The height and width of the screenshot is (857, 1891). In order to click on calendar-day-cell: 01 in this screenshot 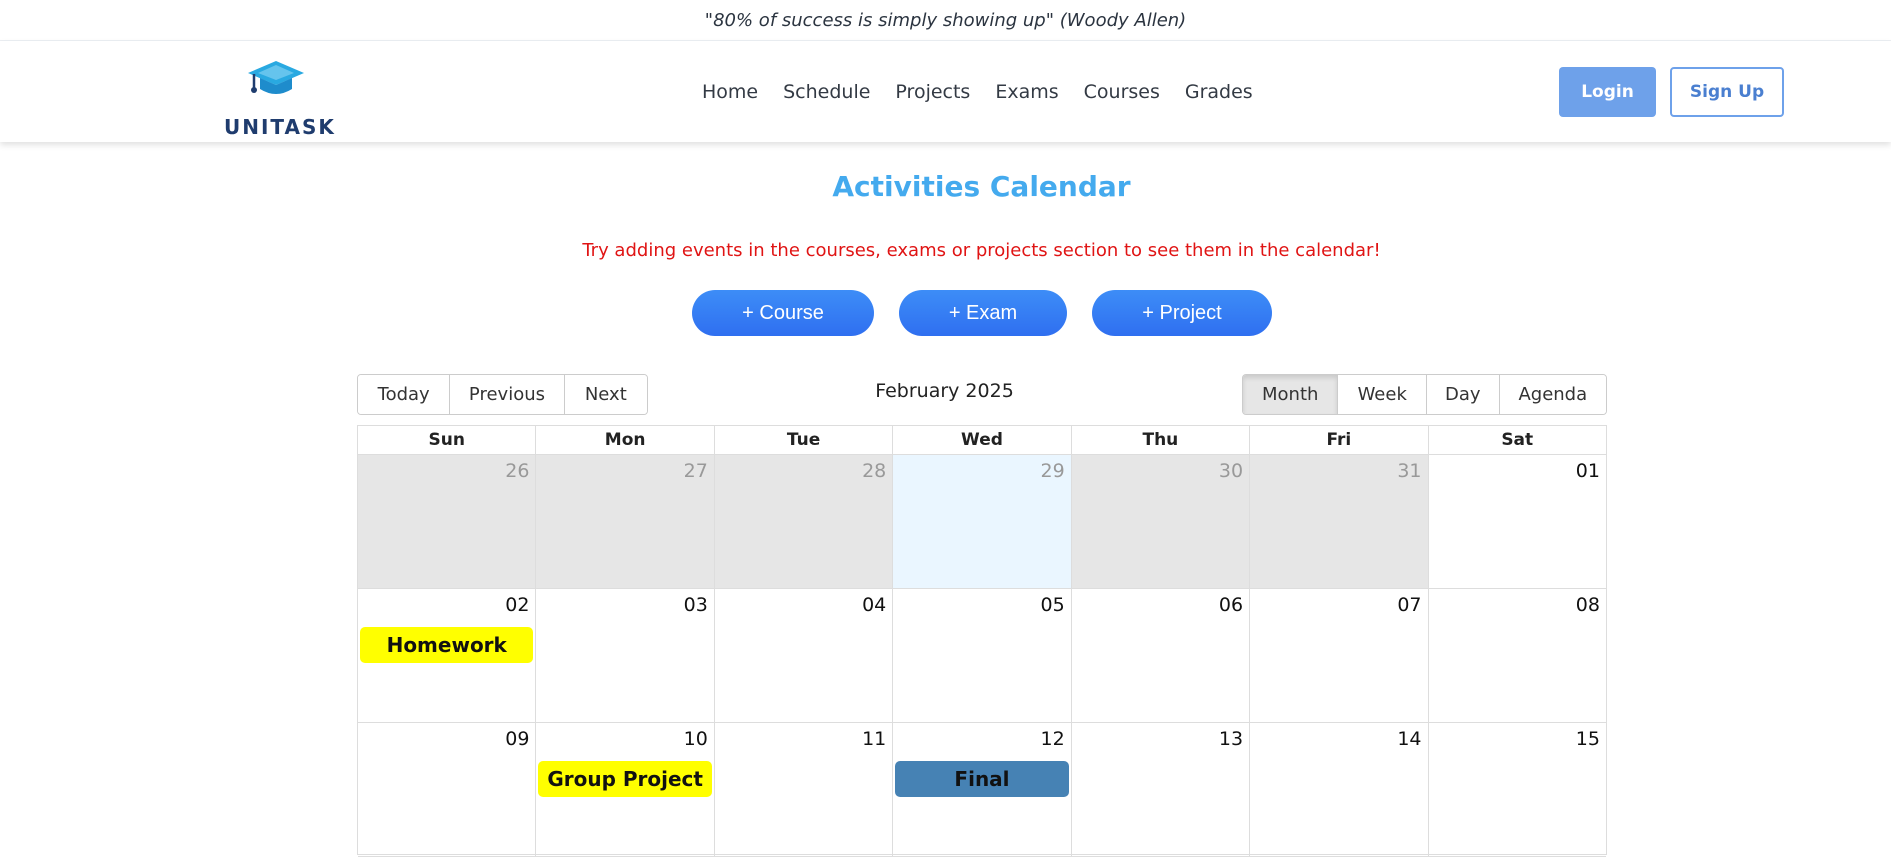, I will do `click(1517, 521)`.